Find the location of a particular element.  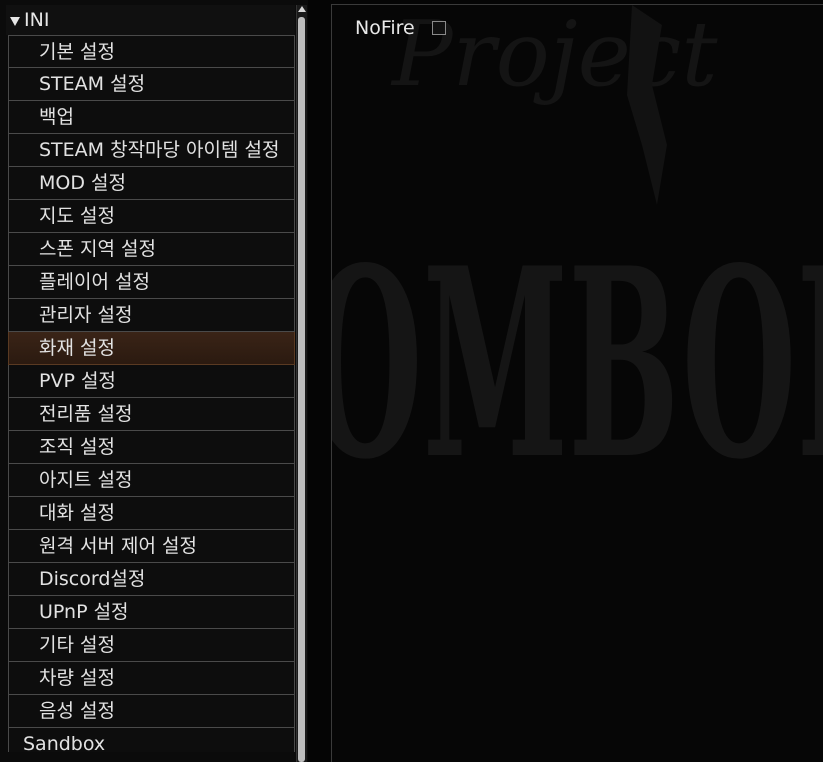

tree-item: 지도 설정 is located at coordinates (151, 216).